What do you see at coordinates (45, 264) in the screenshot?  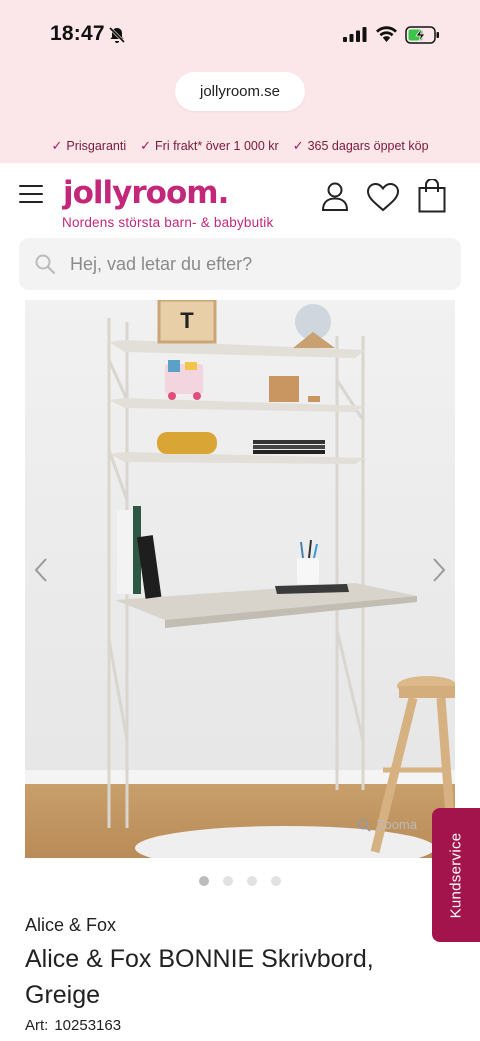 I see `search-icon` at bounding box center [45, 264].